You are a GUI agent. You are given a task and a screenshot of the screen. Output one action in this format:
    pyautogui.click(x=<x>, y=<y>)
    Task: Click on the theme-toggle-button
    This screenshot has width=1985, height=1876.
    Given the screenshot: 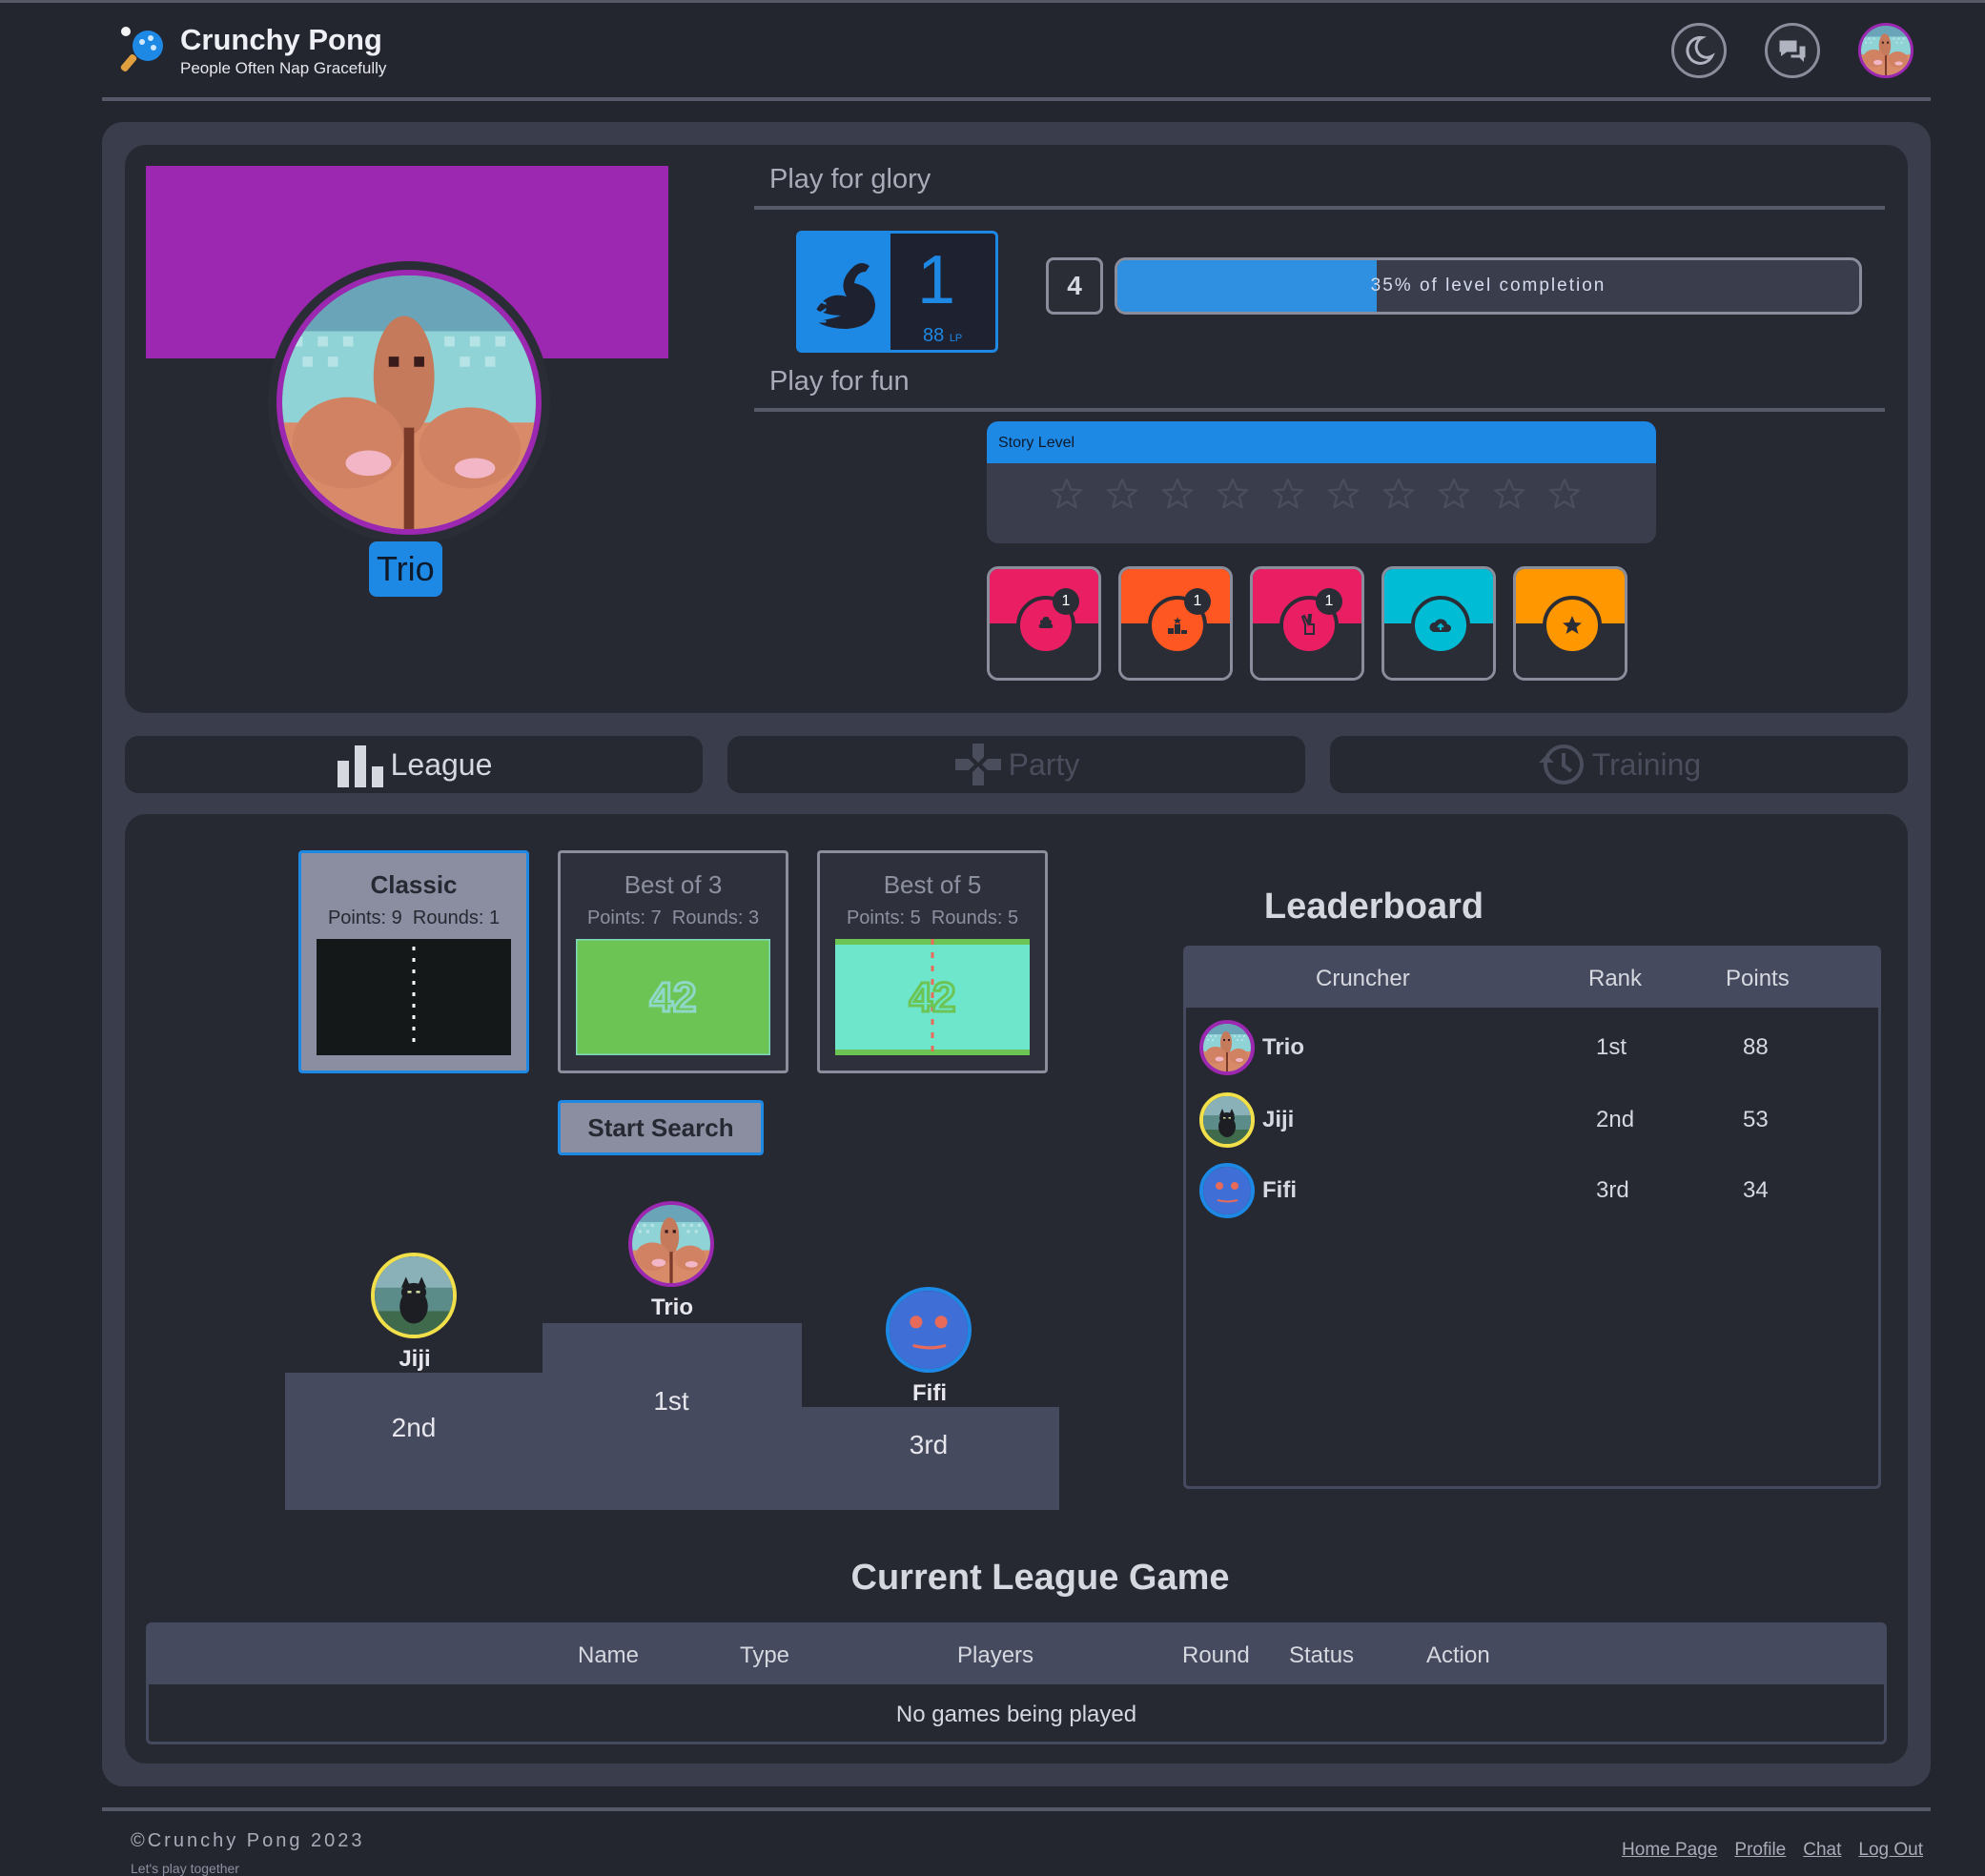 What is the action you would take?
    pyautogui.click(x=1699, y=50)
    